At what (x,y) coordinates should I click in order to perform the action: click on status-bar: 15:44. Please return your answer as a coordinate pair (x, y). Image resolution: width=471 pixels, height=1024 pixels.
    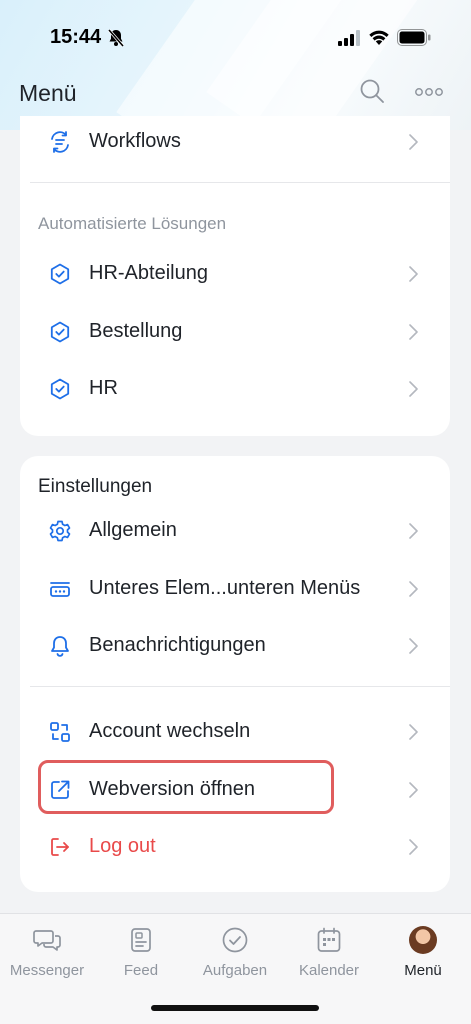
    Looking at the image, I should click on (235, 36).